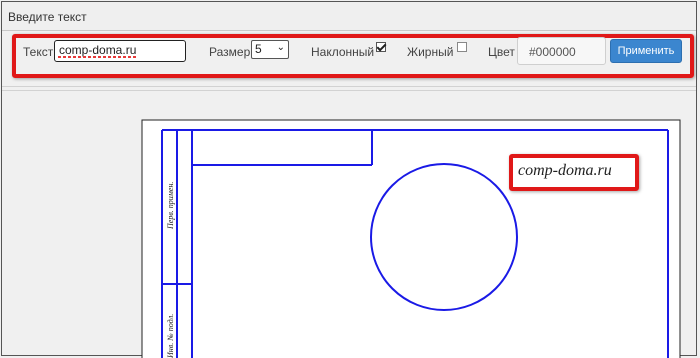 The image size is (700, 358). What do you see at coordinates (565, 171) in the screenshot?
I see `sample-text: comp-doma.ru` at bounding box center [565, 171].